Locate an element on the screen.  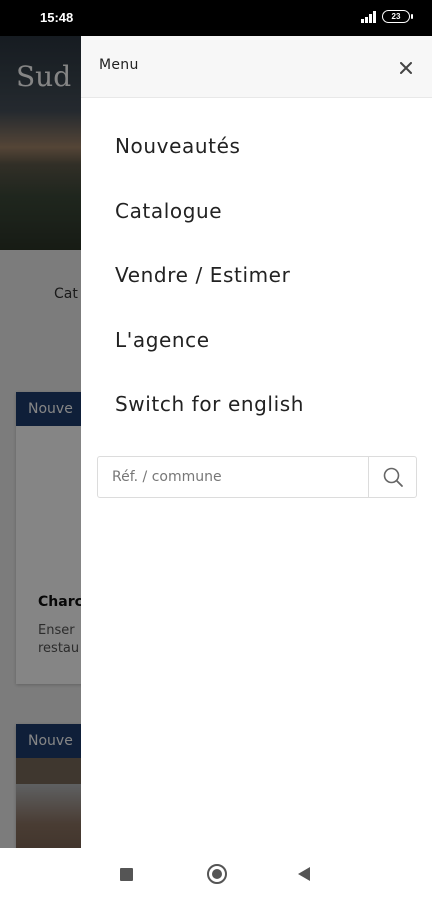
close-icon is located at coordinates (406, 68).